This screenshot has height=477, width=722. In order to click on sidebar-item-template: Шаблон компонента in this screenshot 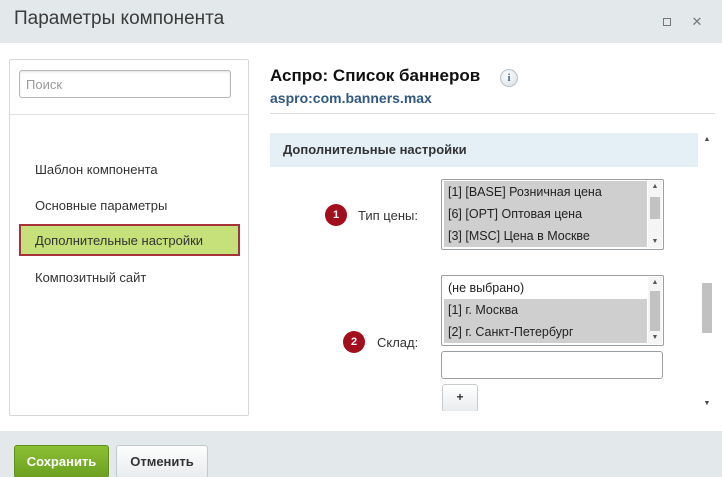, I will do `click(129, 169)`.